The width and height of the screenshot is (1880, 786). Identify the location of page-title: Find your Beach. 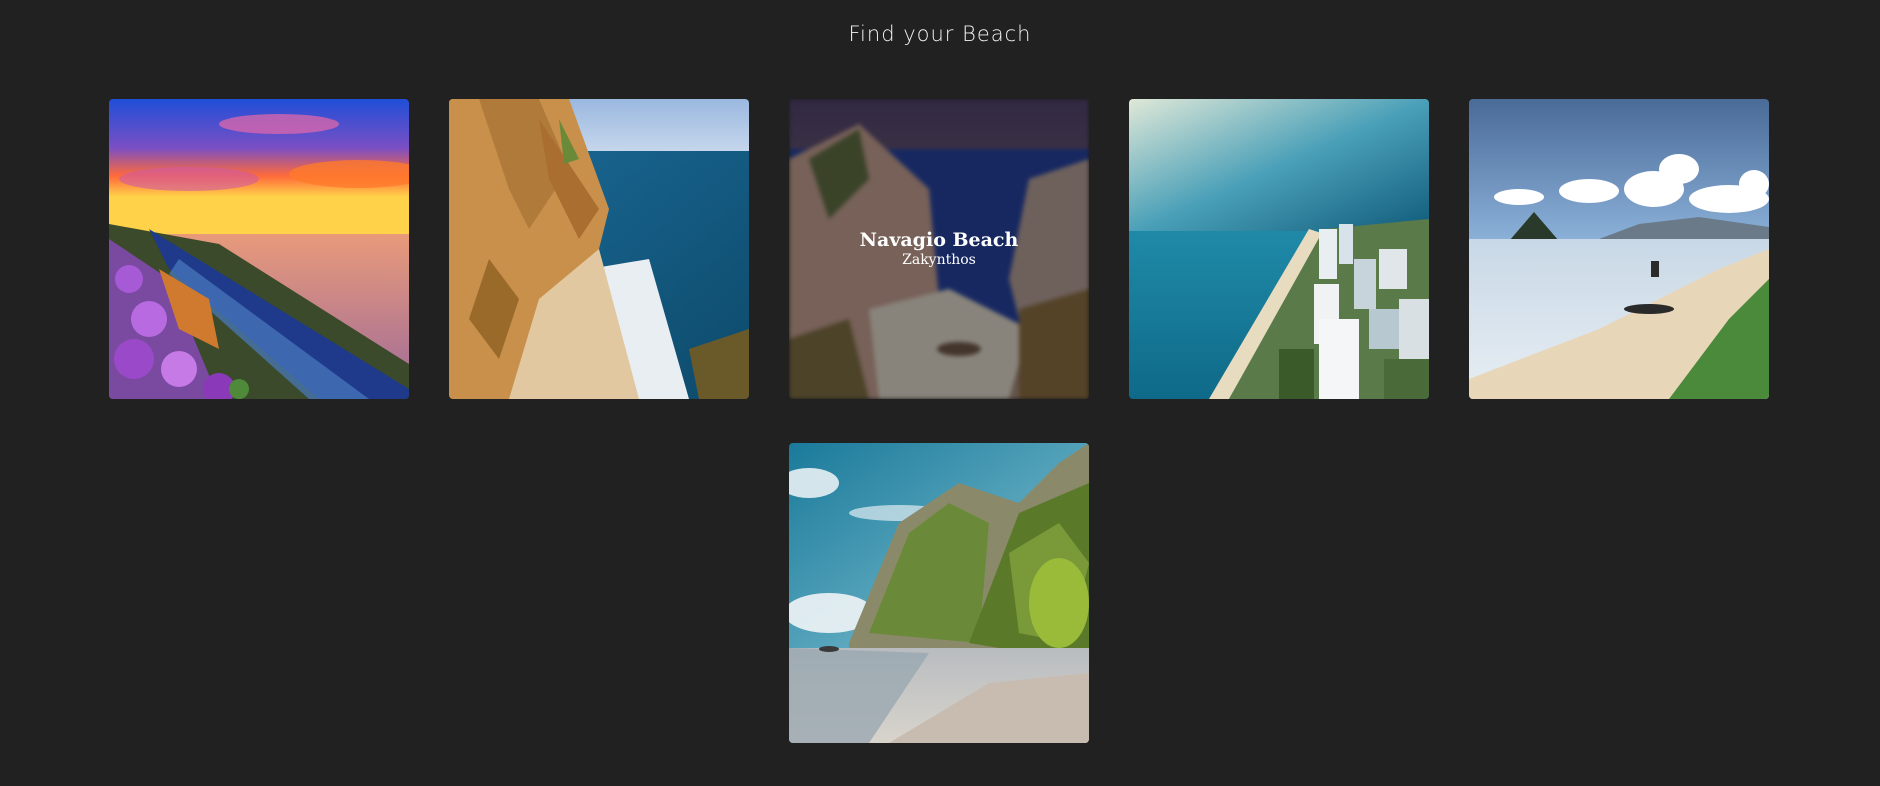
(940, 34).